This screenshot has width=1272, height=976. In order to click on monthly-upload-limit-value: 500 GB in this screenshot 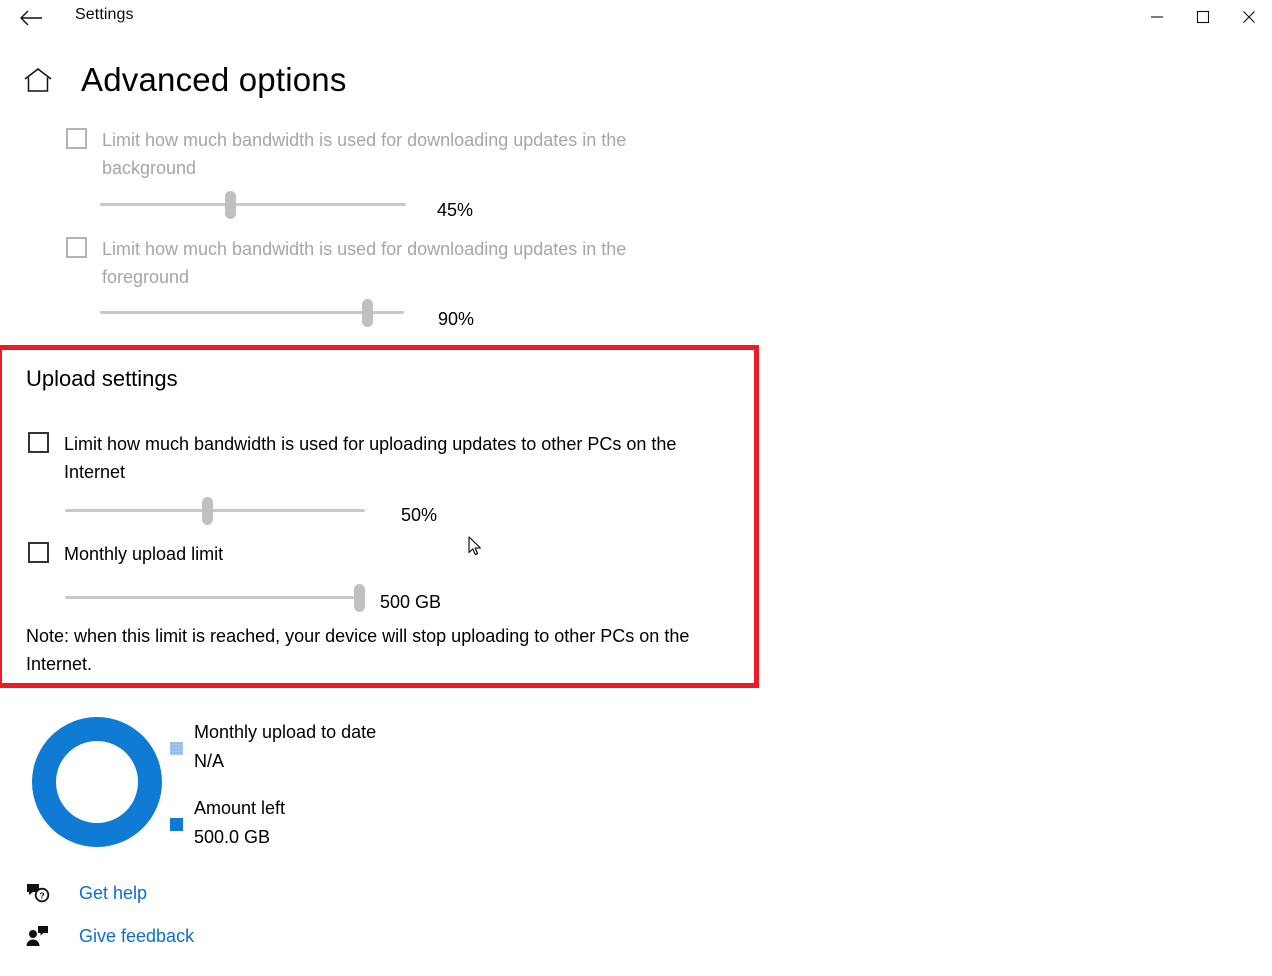, I will do `click(411, 602)`.